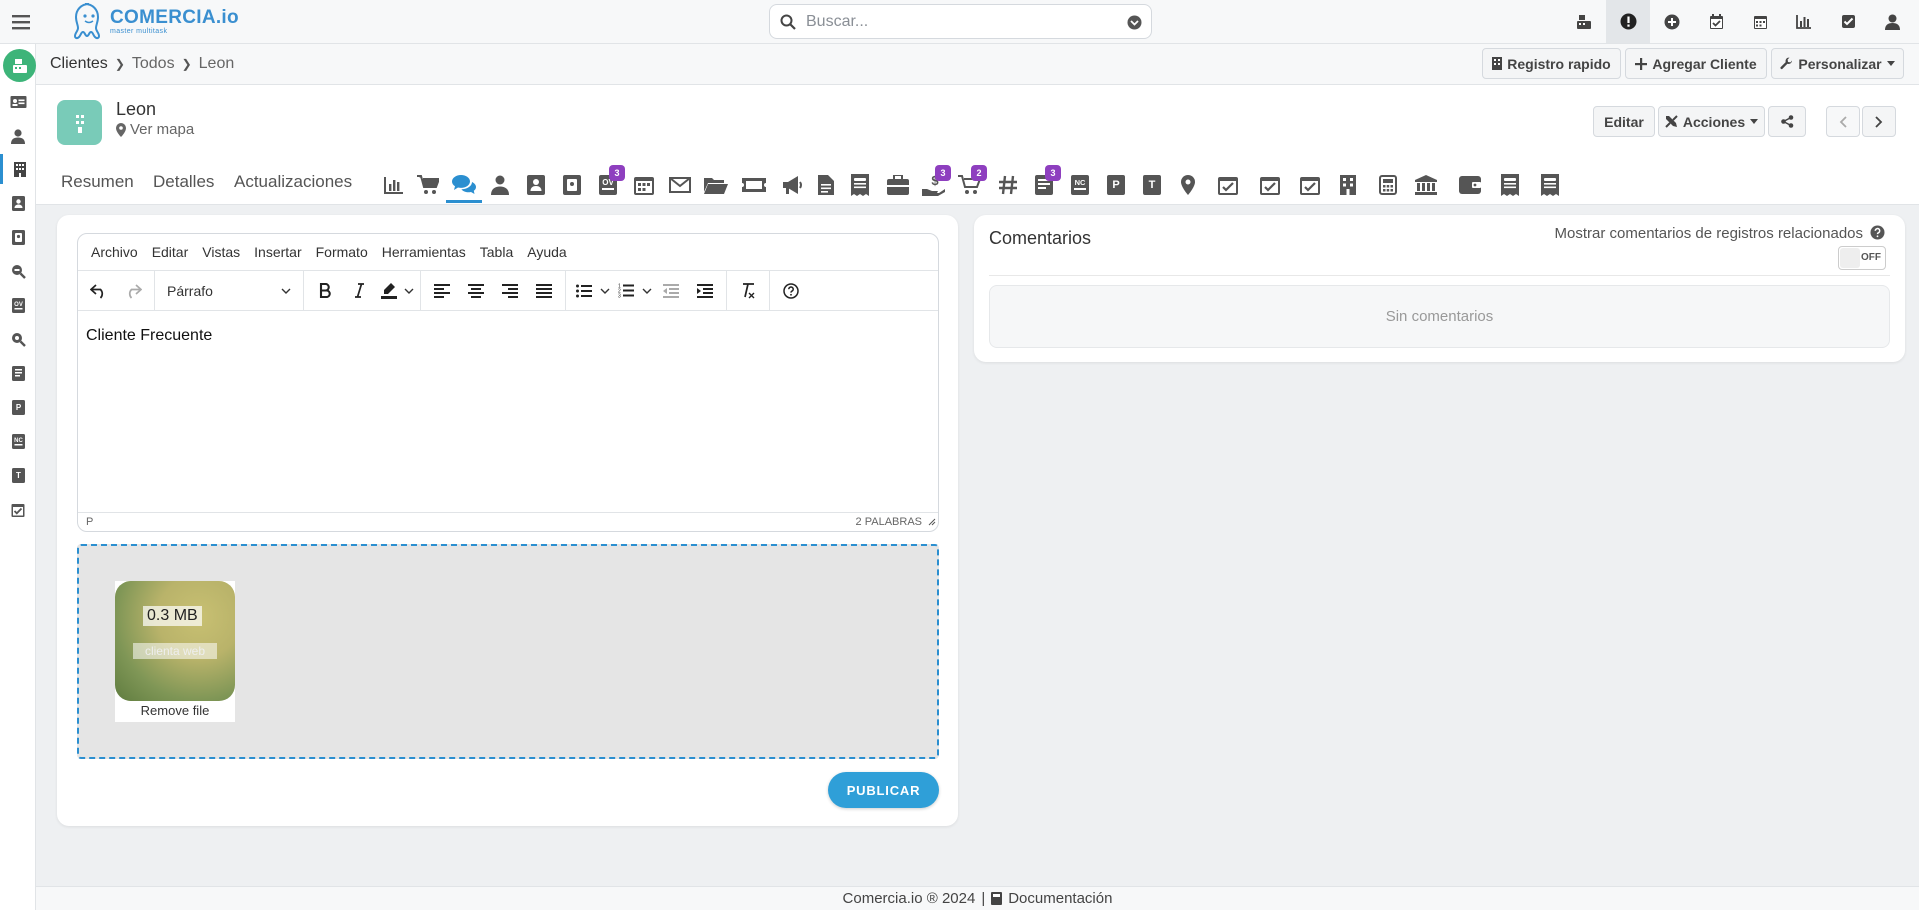  Describe the element at coordinates (584, 291) in the screenshot. I see `bullet-list-icon` at that location.